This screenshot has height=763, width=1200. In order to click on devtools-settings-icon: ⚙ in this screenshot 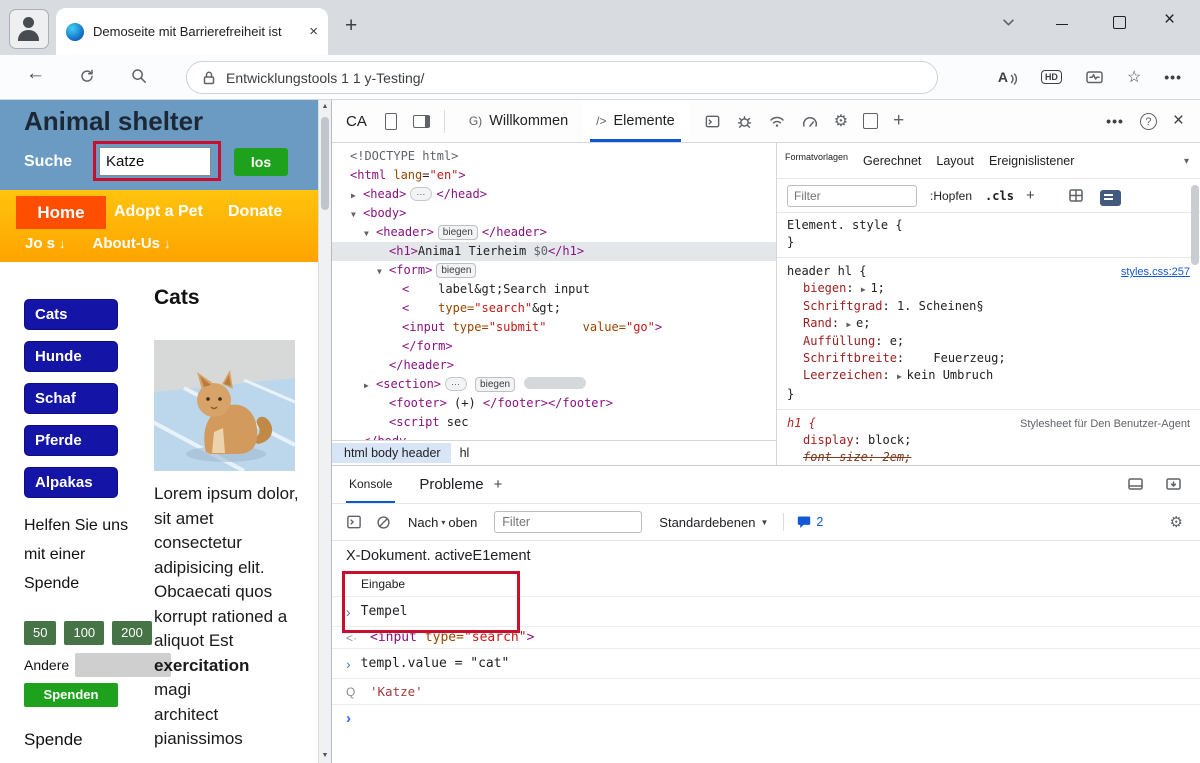, I will do `click(841, 121)`.